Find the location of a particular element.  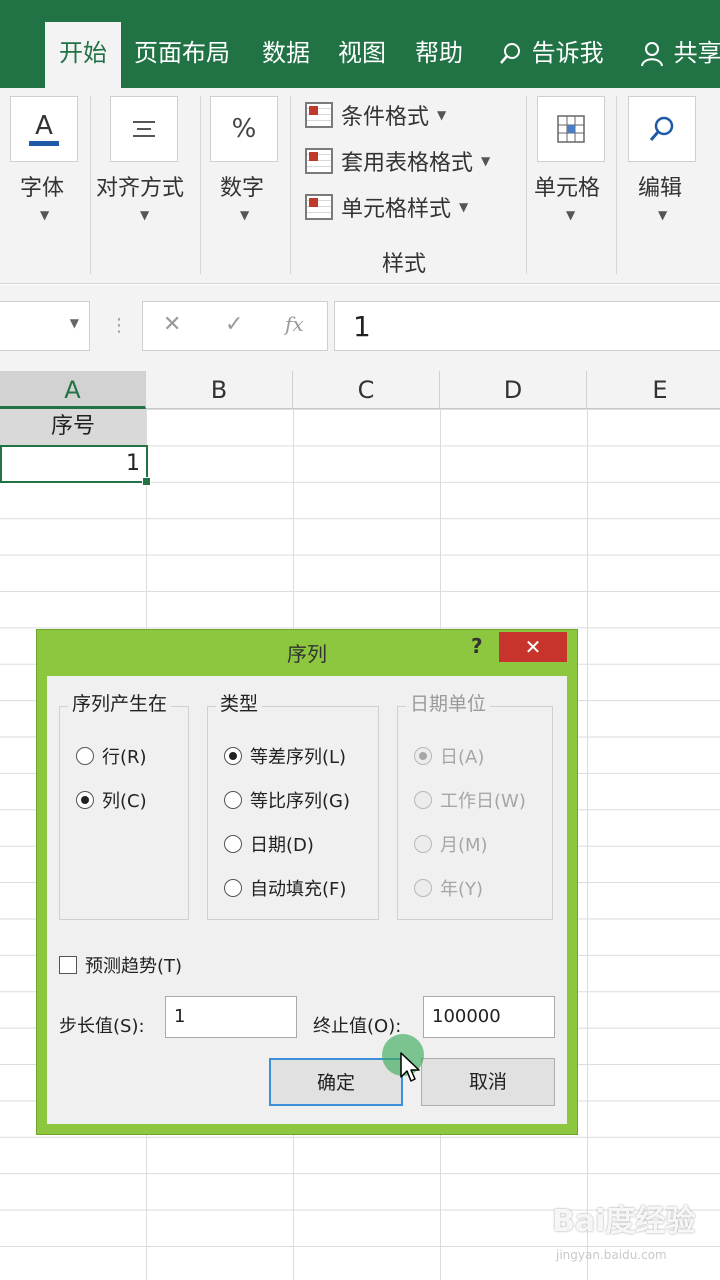

date-unit-legend: 日期单位 is located at coordinates (448, 702).